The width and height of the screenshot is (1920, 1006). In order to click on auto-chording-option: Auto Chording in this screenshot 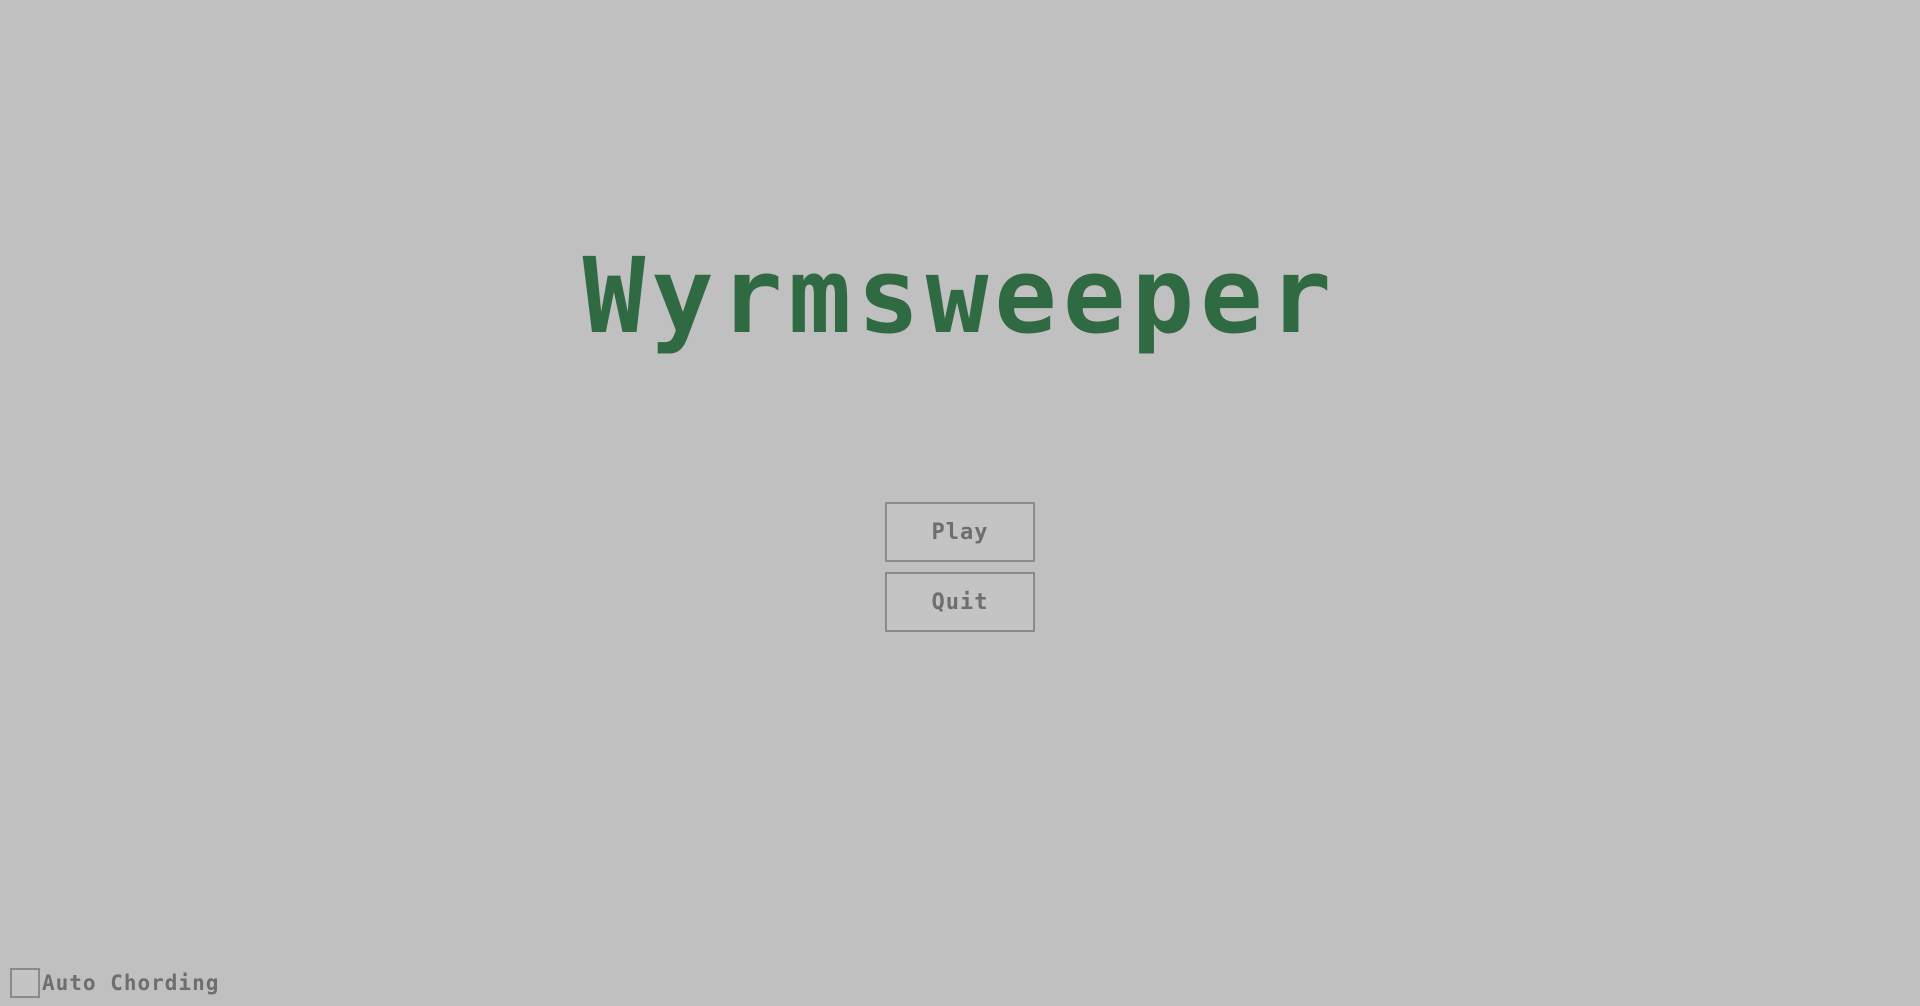, I will do `click(114, 983)`.